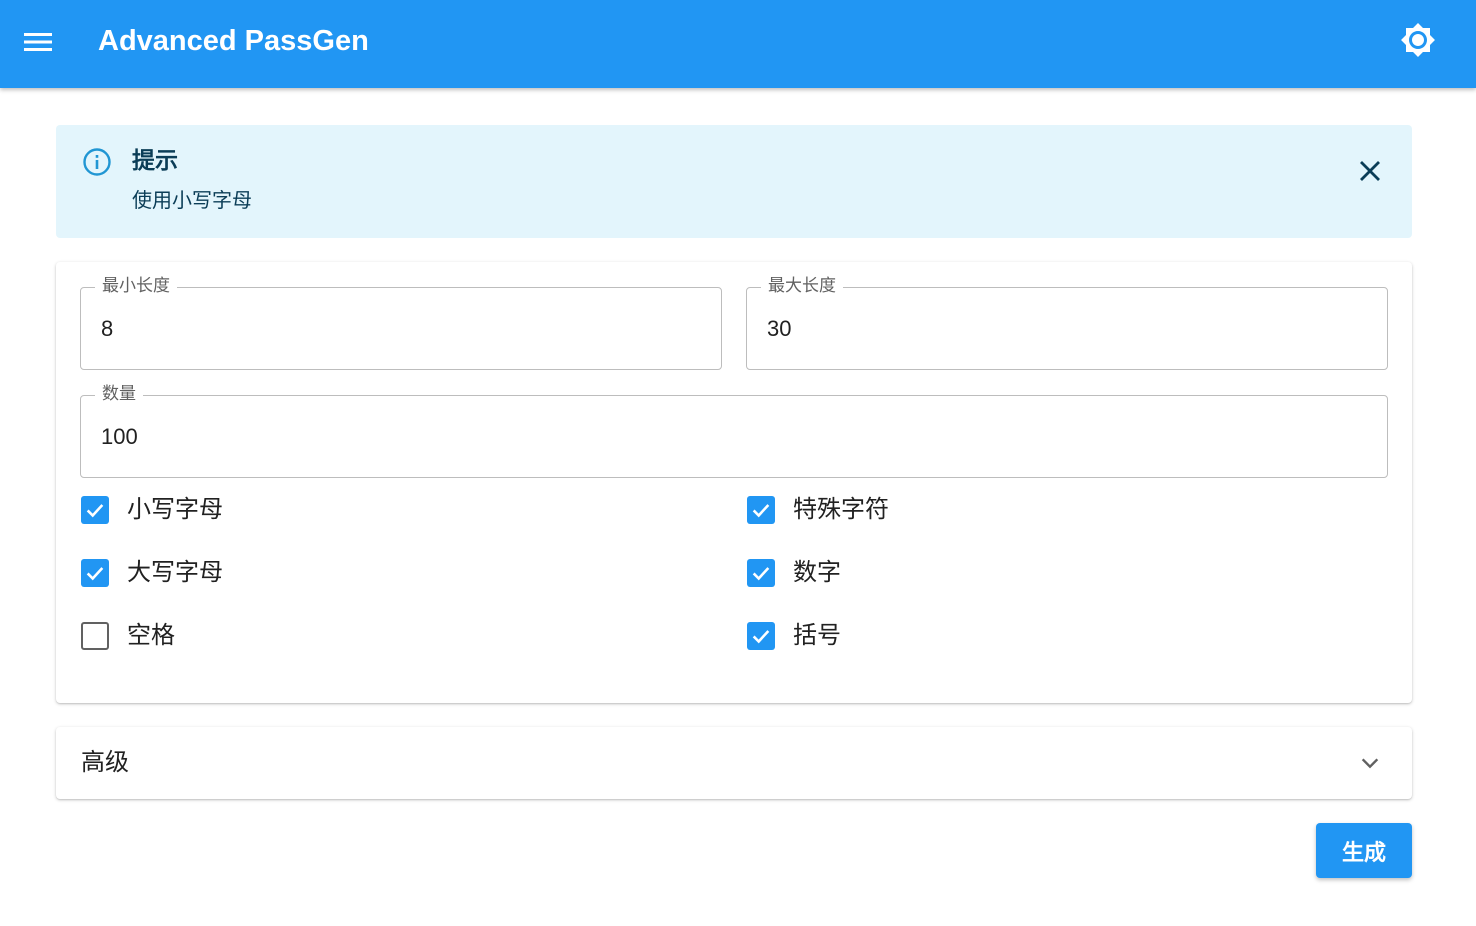  I want to click on alert-message: 使用小写字母, so click(192, 201).